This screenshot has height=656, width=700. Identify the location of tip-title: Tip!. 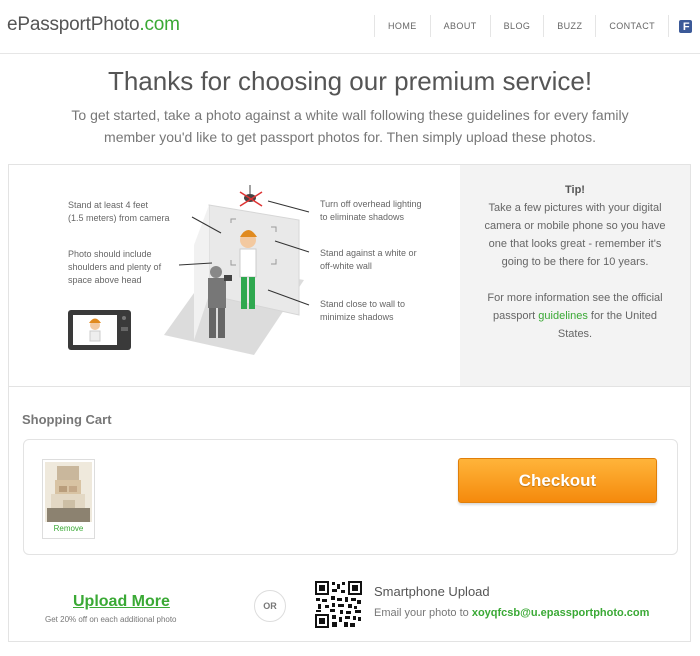
(575, 190).